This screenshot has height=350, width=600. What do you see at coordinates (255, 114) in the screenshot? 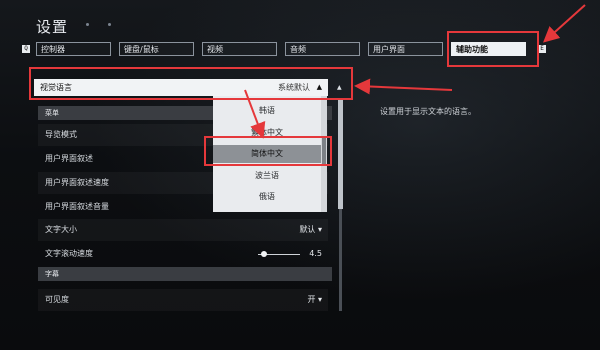
I see `annotation-arrow-to-option` at bounding box center [255, 114].